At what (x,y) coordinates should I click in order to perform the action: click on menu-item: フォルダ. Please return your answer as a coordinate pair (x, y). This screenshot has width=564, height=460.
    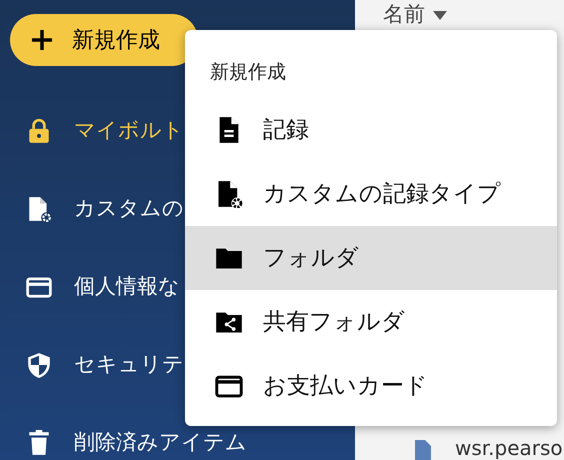
    Looking at the image, I should click on (371, 258).